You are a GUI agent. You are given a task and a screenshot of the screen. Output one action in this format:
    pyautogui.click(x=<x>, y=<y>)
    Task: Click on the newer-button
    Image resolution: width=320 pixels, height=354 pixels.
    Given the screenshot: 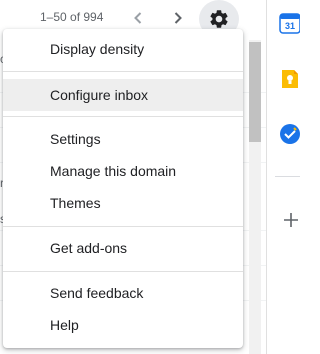 What is the action you would take?
    pyautogui.click(x=178, y=18)
    